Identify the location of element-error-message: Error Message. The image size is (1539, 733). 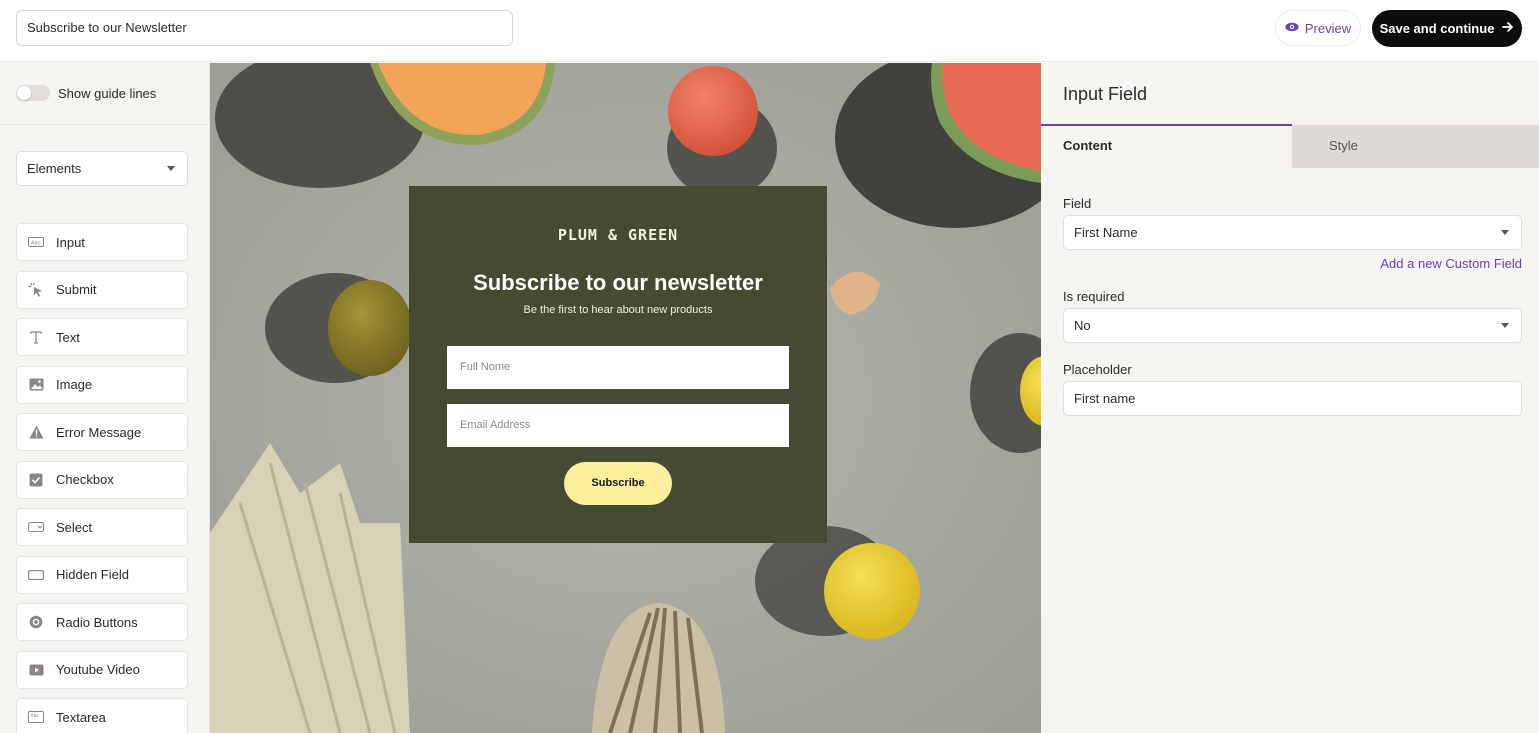
(102, 432).